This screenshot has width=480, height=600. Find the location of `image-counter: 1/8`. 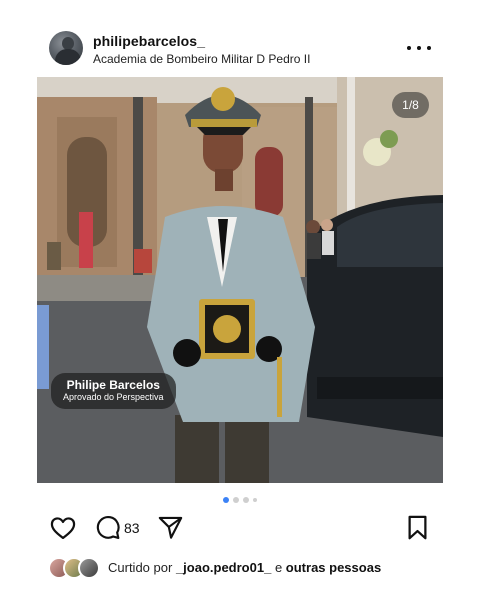

image-counter: 1/8 is located at coordinates (410, 105).